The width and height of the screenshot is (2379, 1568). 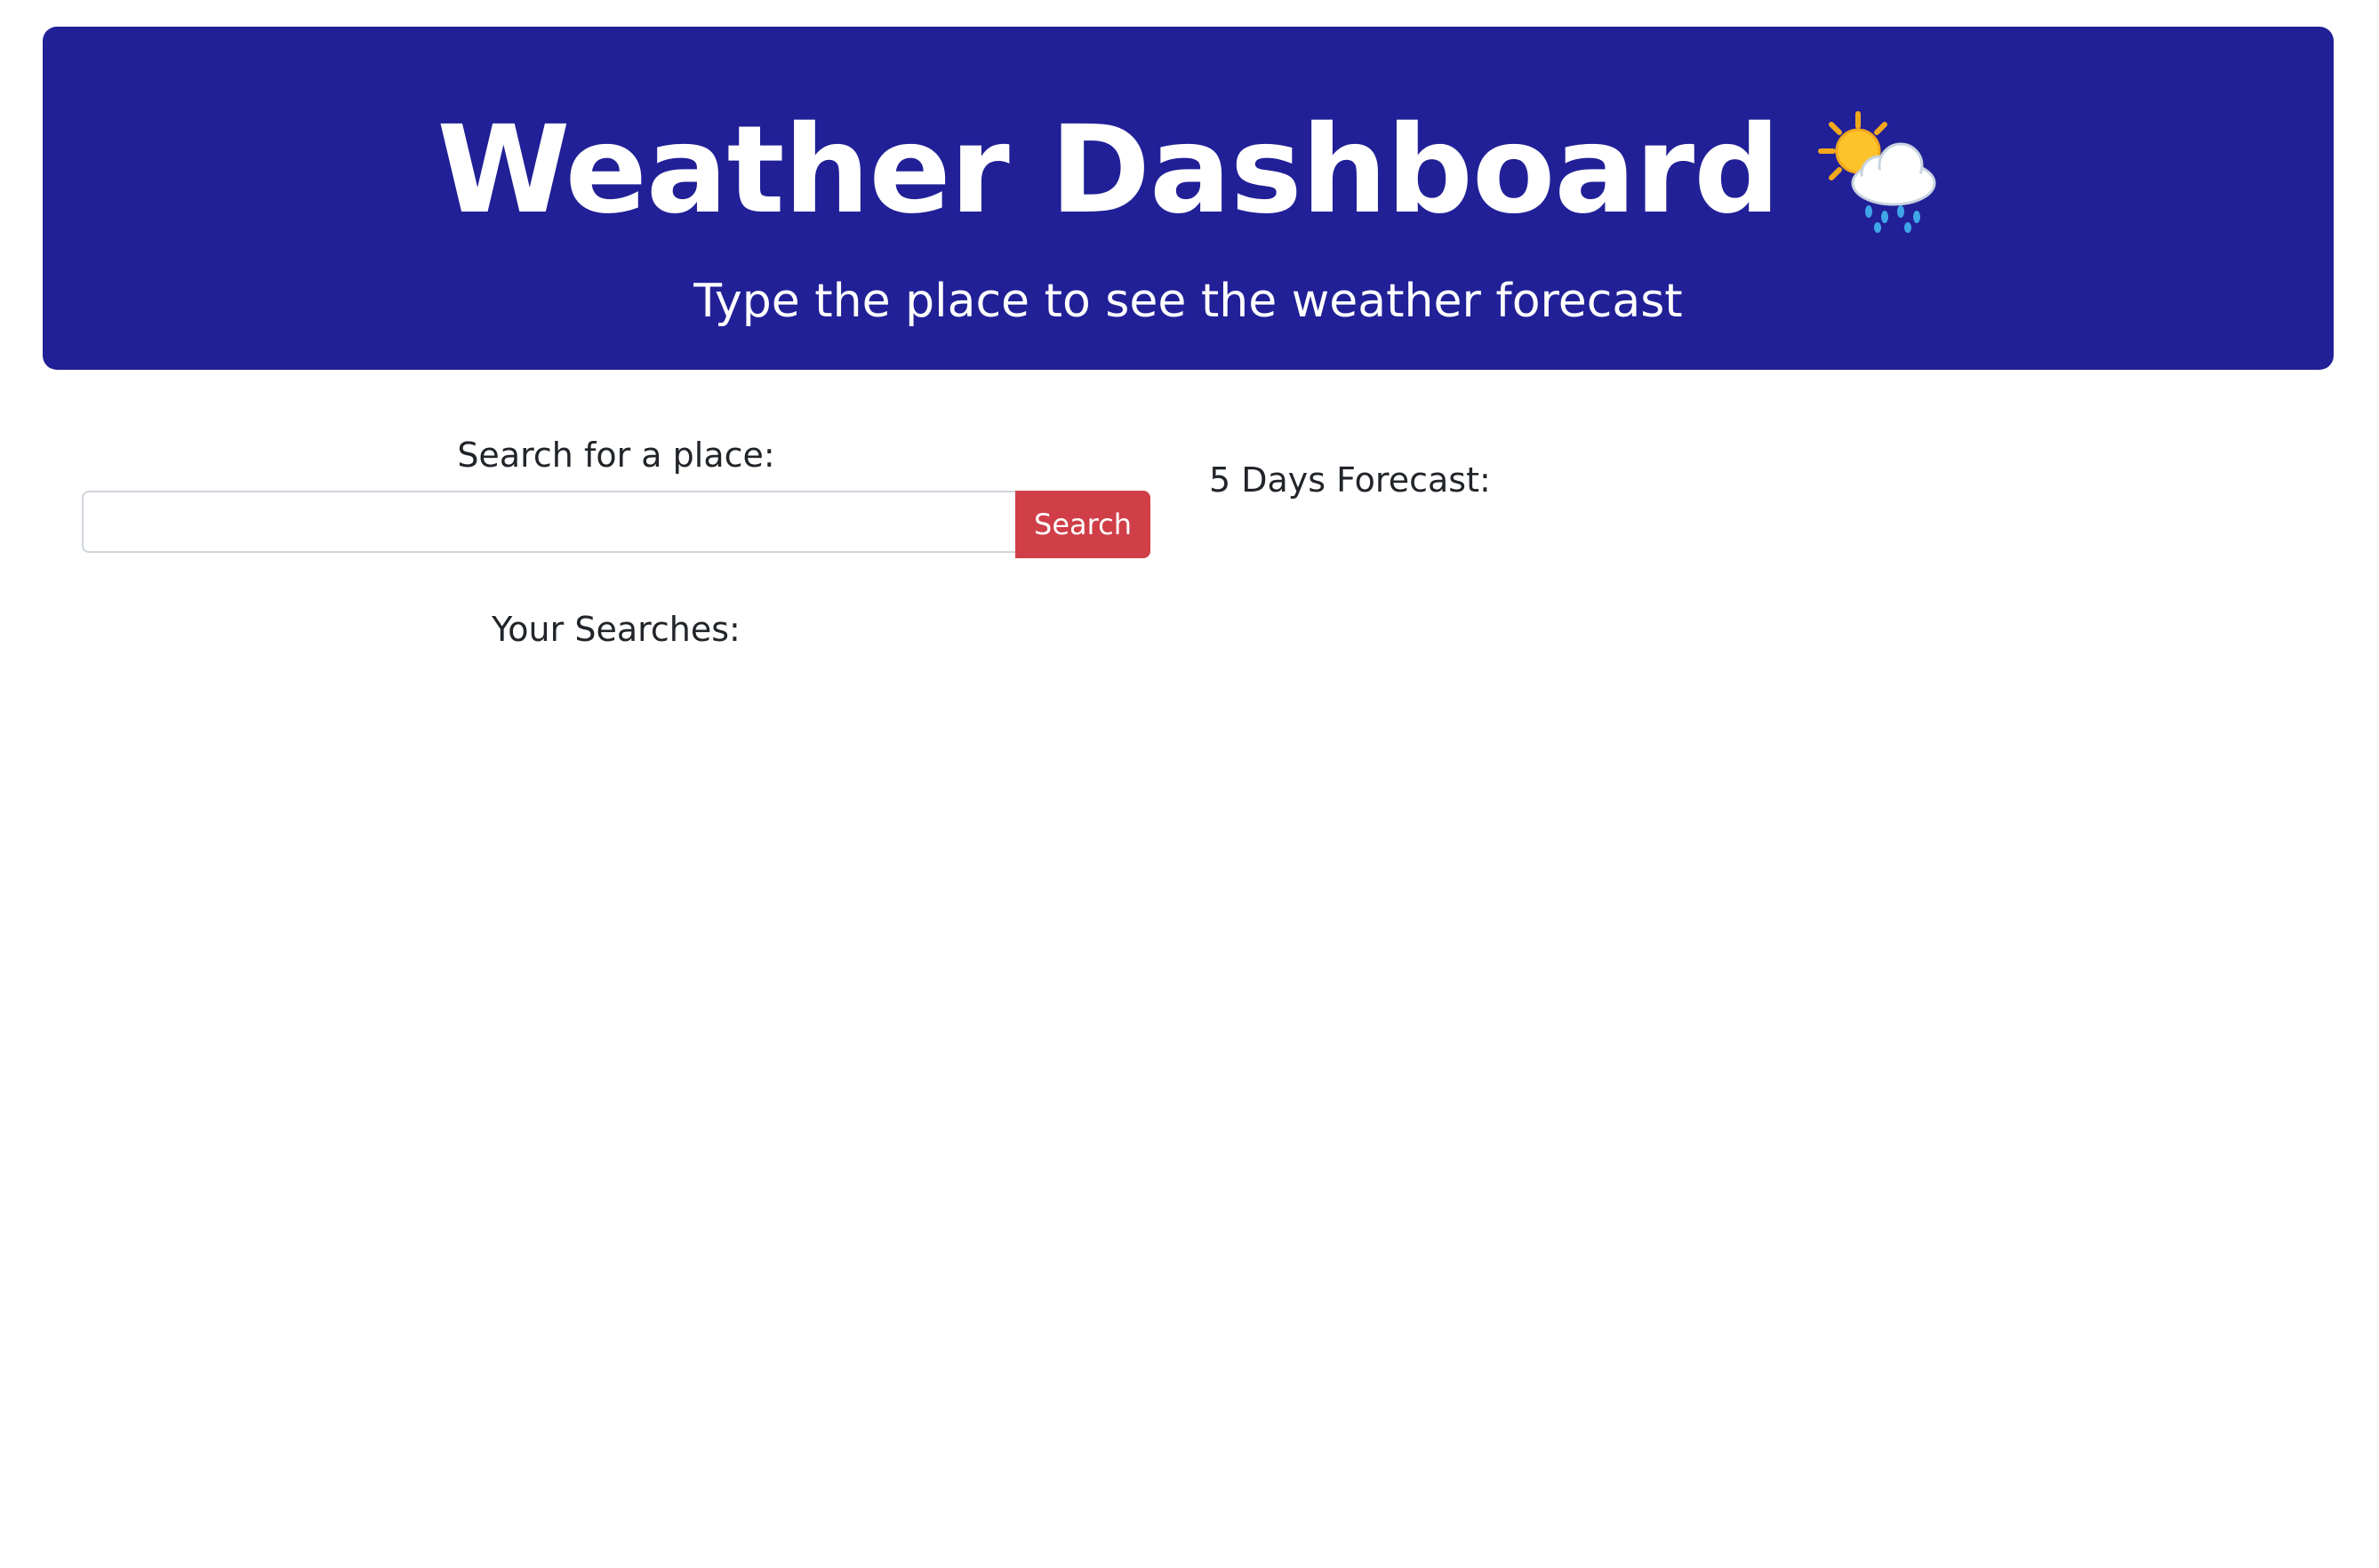 What do you see at coordinates (1769, 480) in the screenshot?
I see `forecast-panel: 5 Days Forecast:` at bounding box center [1769, 480].